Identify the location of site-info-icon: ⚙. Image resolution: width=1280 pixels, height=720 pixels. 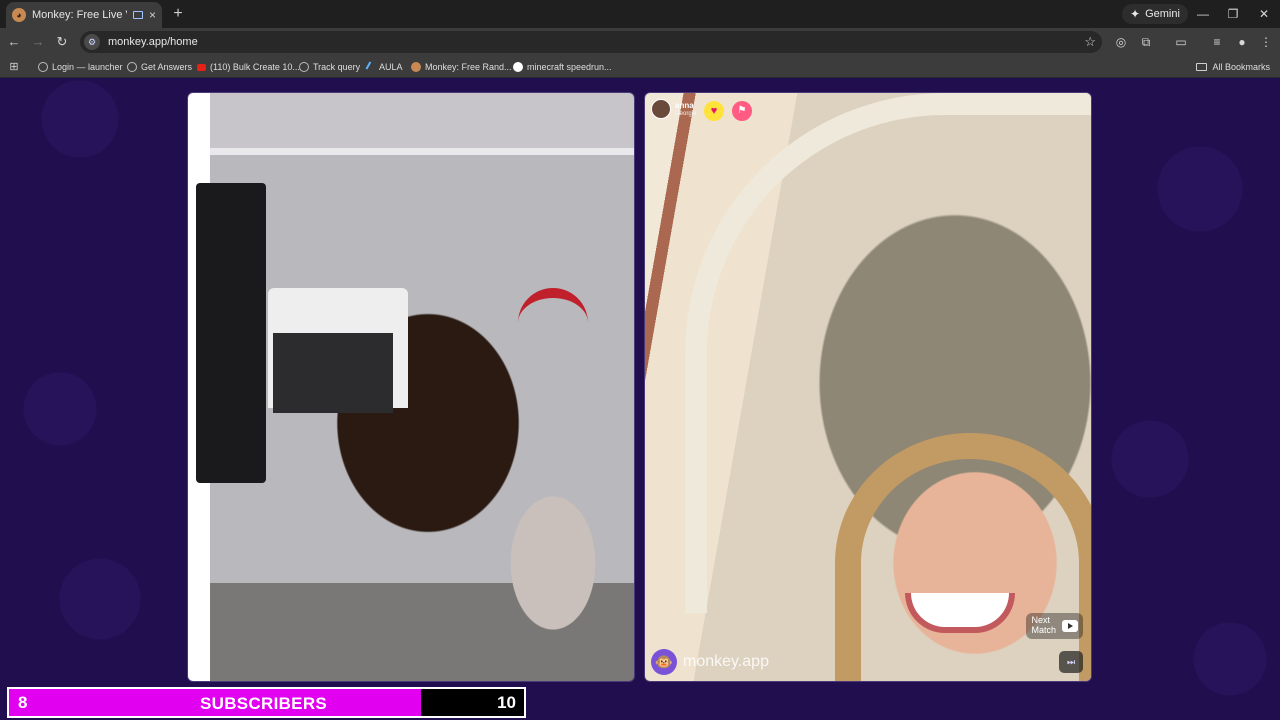
(92, 42).